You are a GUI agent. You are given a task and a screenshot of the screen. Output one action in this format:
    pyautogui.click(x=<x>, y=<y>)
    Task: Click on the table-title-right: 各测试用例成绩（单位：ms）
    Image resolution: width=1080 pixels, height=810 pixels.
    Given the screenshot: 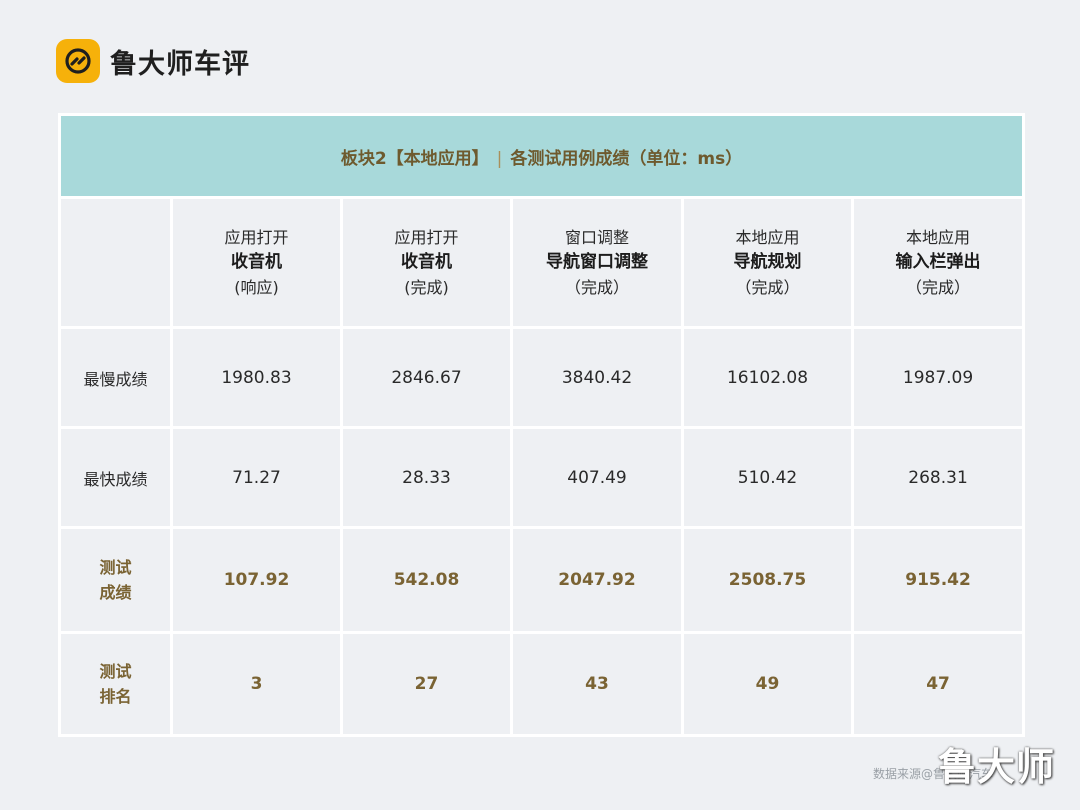 What is the action you would take?
    pyautogui.click(x=626, y=158)
    